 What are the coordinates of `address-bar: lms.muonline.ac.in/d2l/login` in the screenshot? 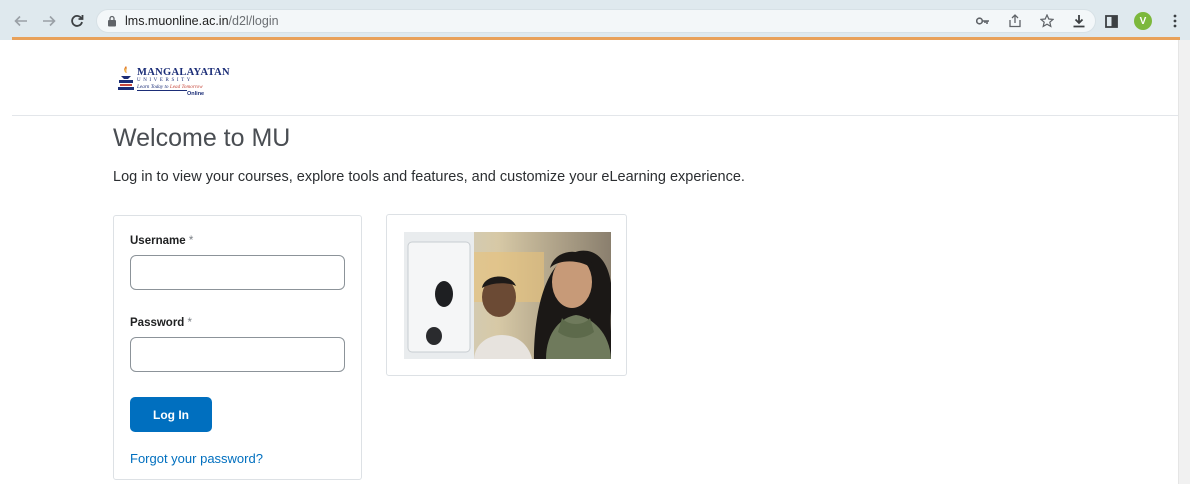 It's located at (596, 21).